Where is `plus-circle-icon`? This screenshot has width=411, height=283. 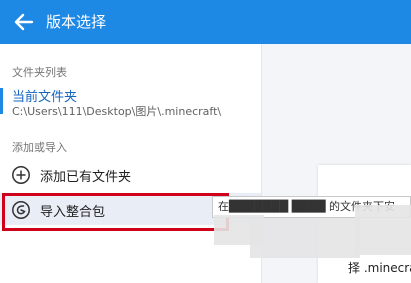 plus-circle-icon is located at coordinates (21, 175).